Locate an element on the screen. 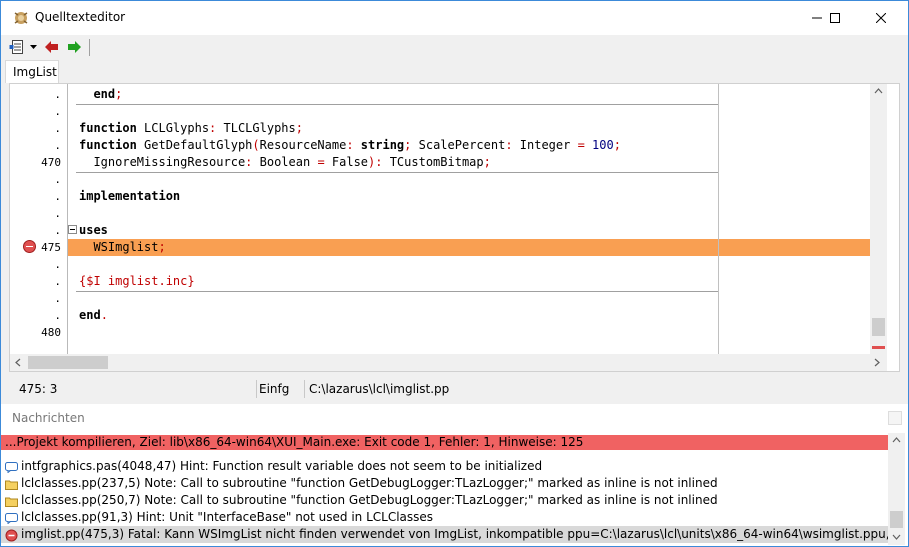  error-position-marker is located at coordinates (878, 347).